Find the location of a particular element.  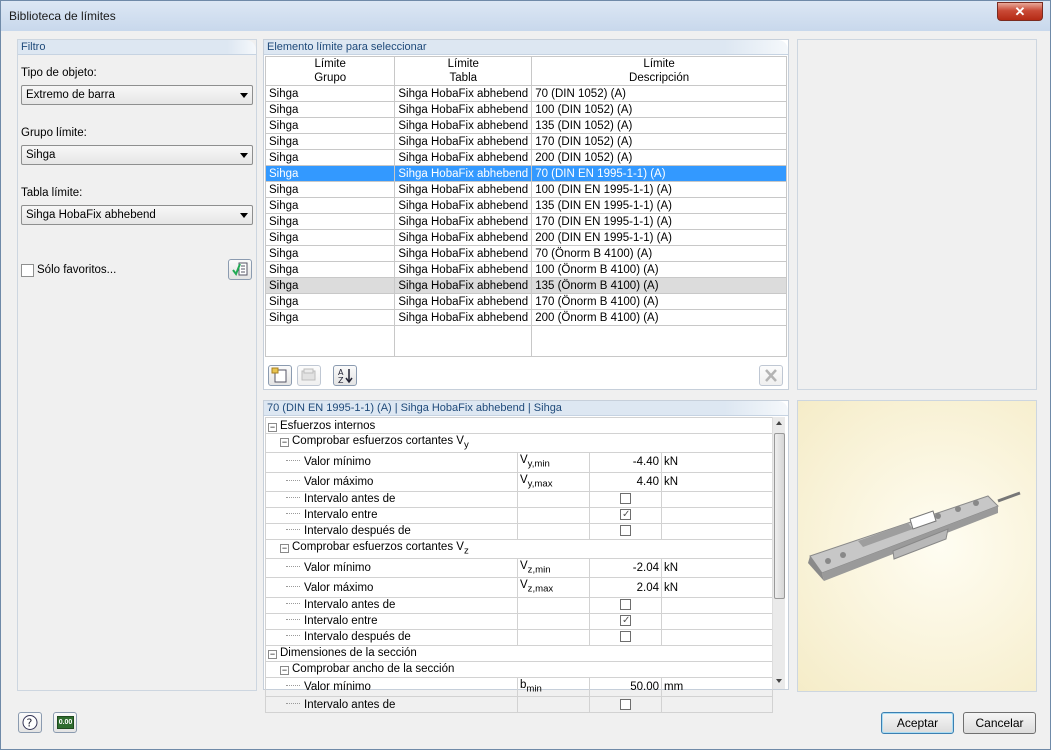

units-button: 0.00 is located at coordinates (65, 722).